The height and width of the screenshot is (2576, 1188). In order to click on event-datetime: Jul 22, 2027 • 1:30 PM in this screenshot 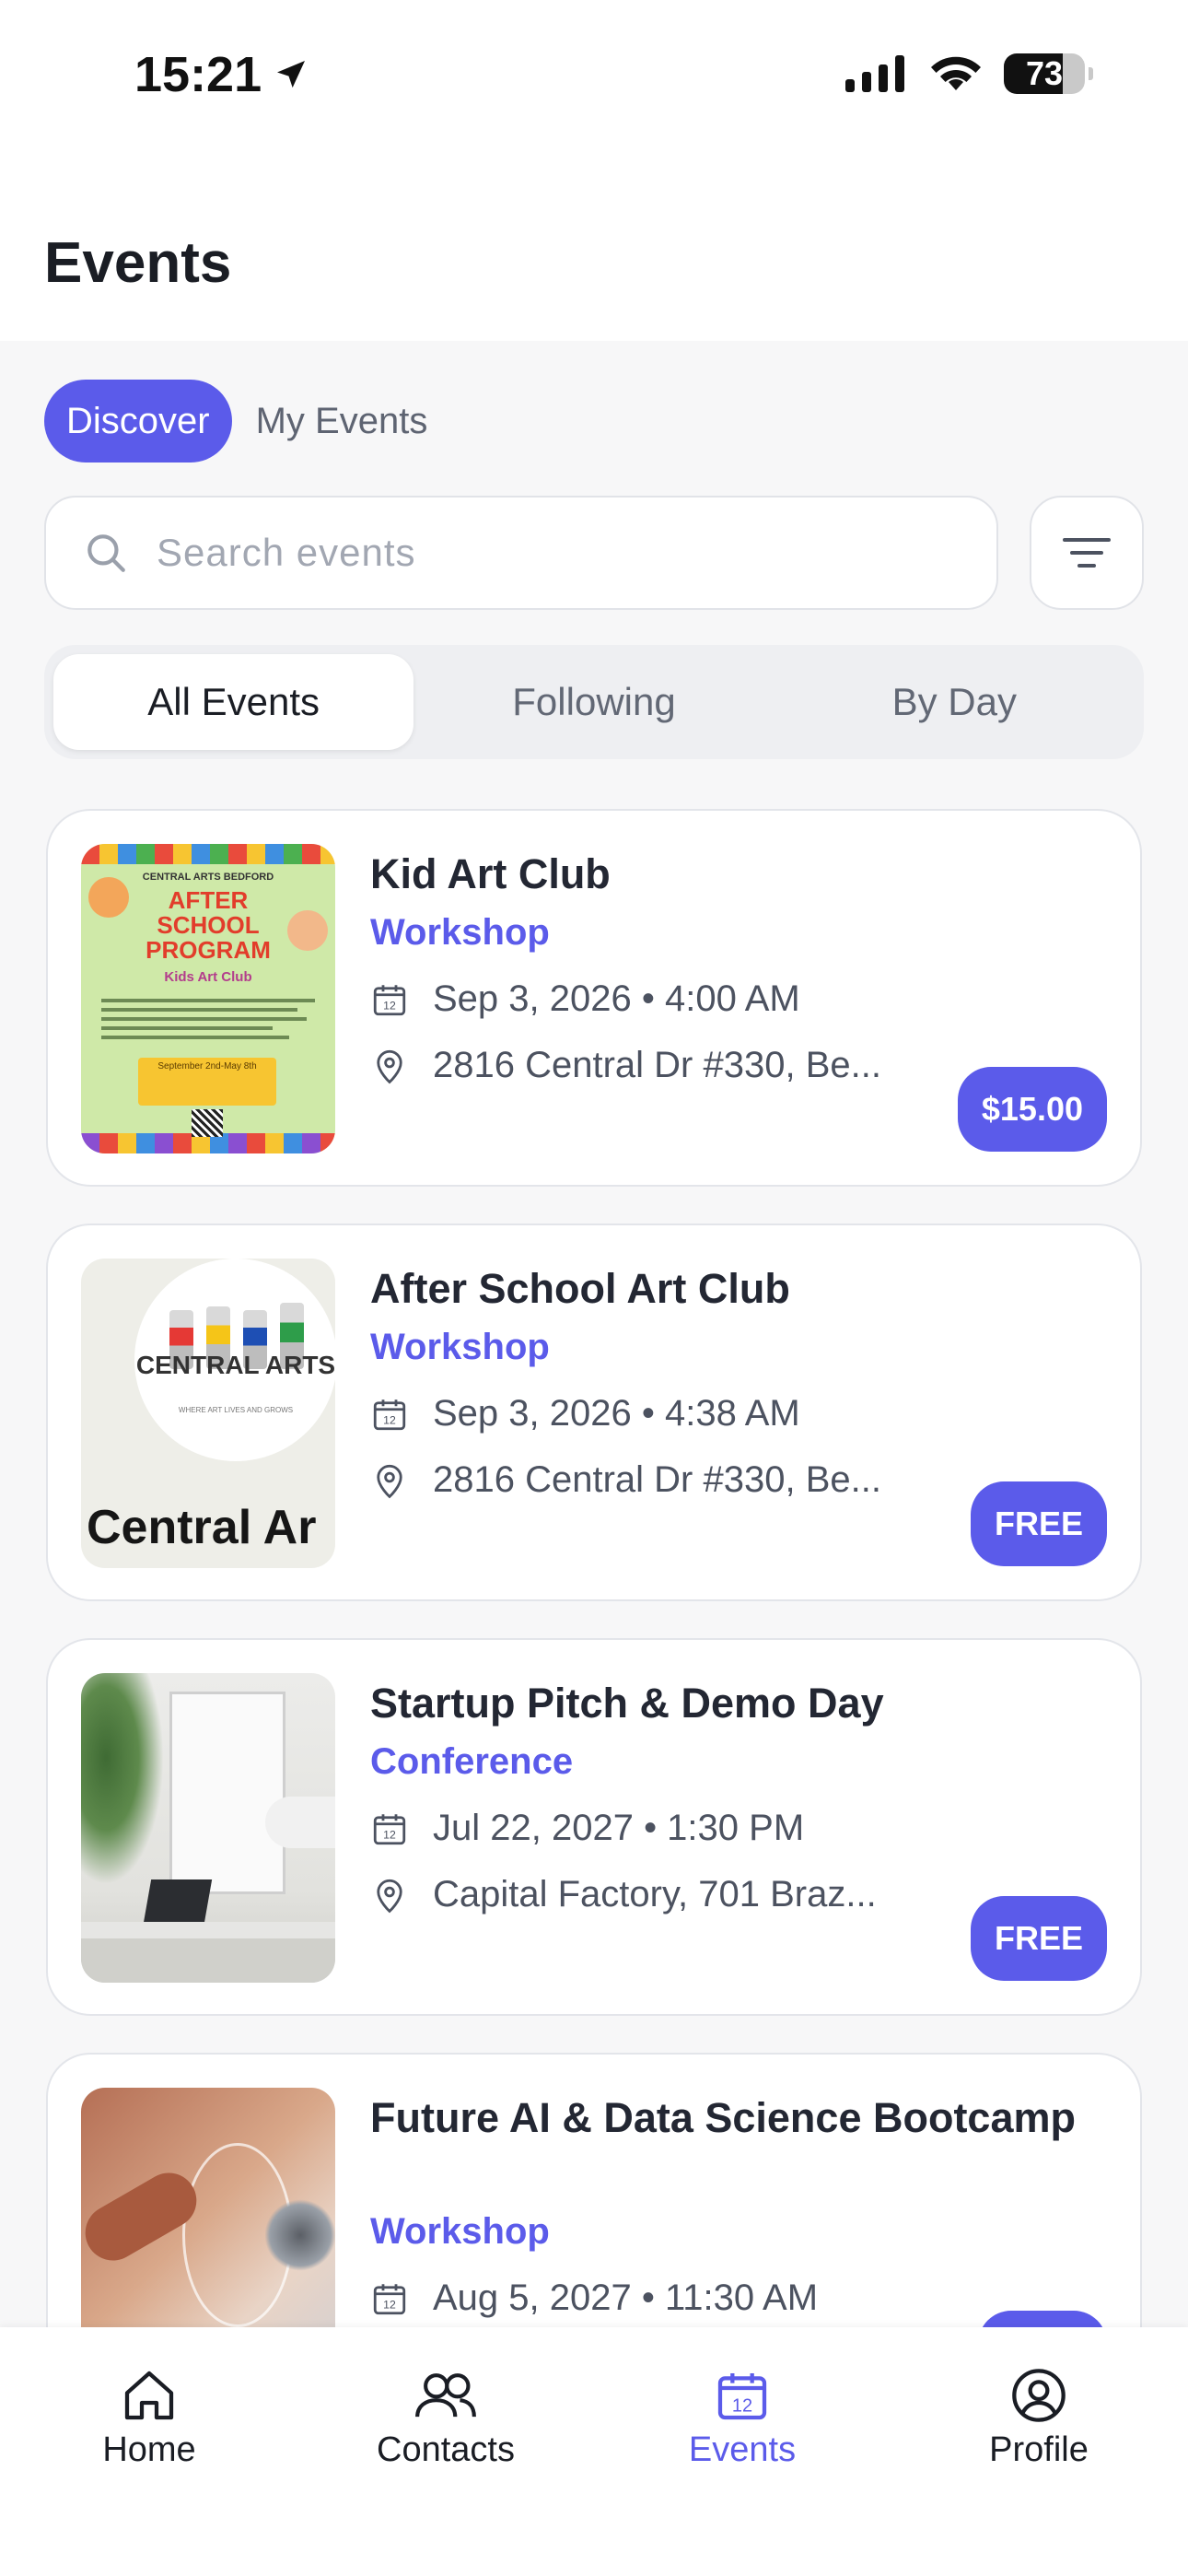, I will do `click(619, 1828)`.